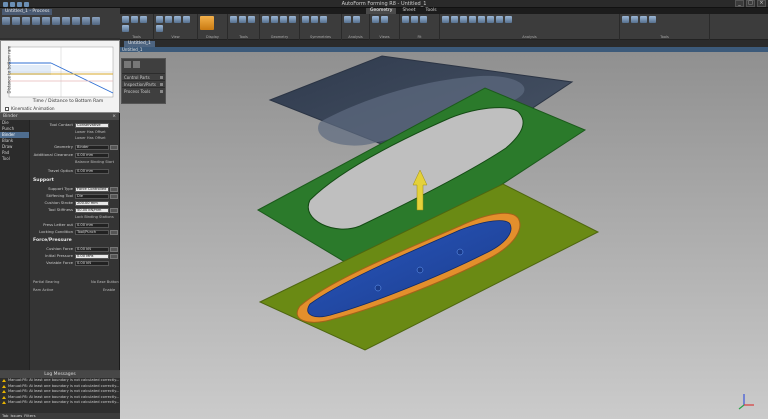  I want to click on property-value: 200.00 mm, so click(92, 203).